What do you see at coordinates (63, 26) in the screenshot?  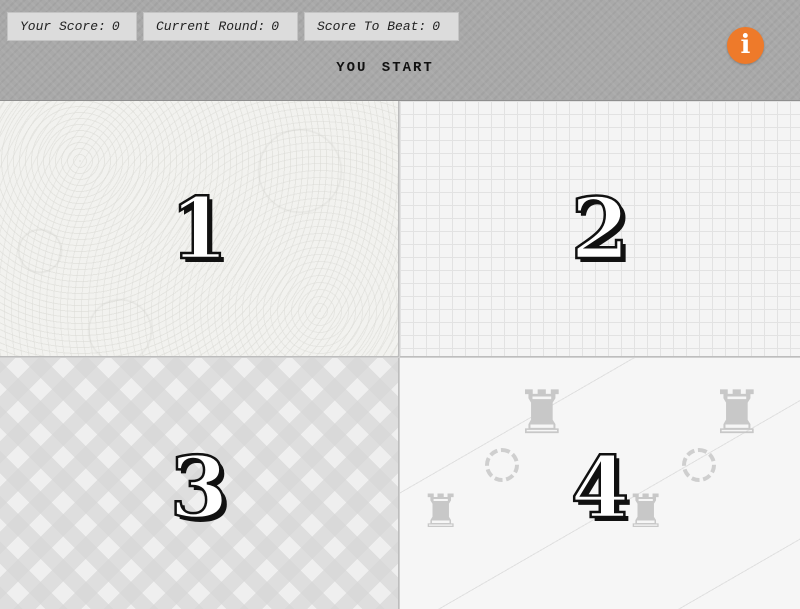 I see `your-score-label: Your Score:` at bounding box center [63, 26].